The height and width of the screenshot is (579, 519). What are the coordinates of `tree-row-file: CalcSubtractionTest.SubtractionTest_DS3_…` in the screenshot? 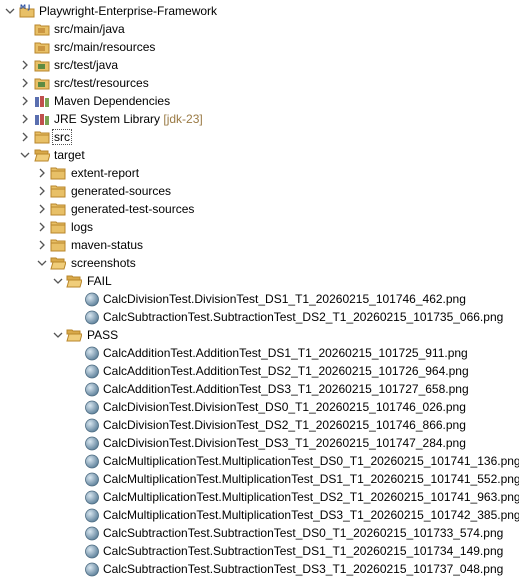 It's located at (259, 569).